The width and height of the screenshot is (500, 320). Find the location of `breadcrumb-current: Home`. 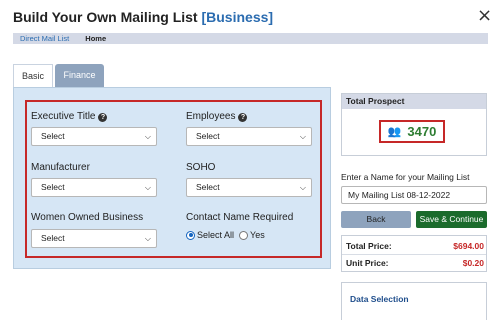

breadcrumb-current: Home is located at coordinates (96, 38).